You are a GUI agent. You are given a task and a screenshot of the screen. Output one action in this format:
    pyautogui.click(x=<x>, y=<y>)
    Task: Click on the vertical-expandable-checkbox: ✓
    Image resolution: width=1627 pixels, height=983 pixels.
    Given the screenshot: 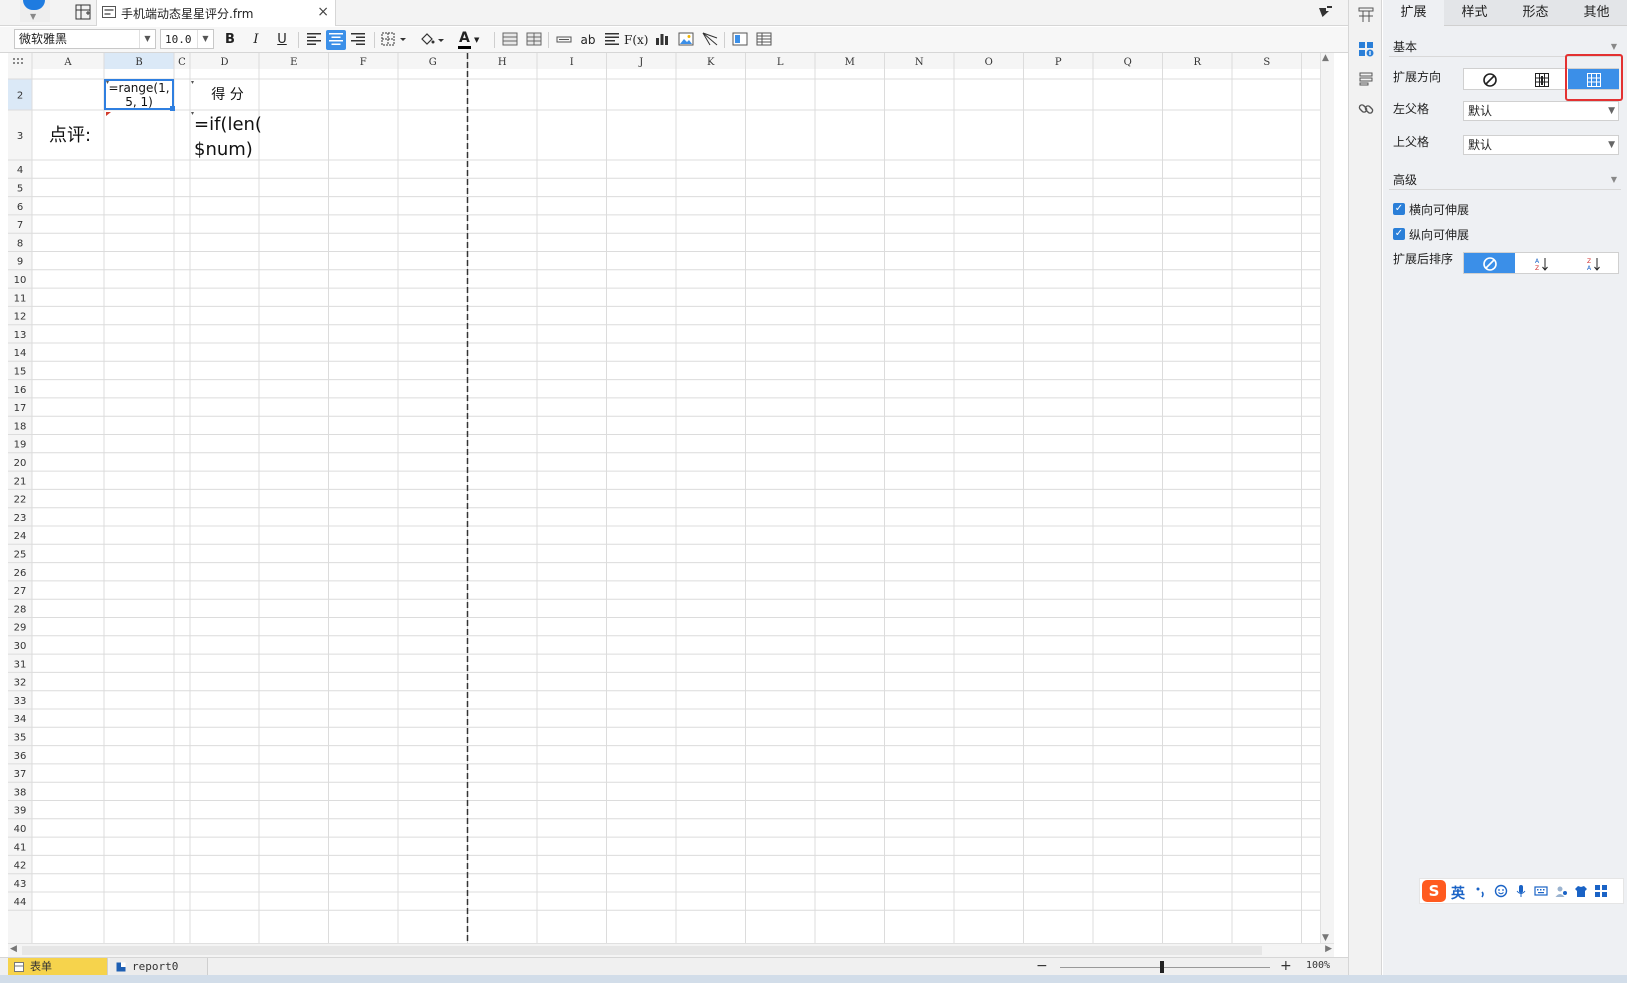 What is the action you would take?
    pyautogui.click(x=1399, y=234)
    